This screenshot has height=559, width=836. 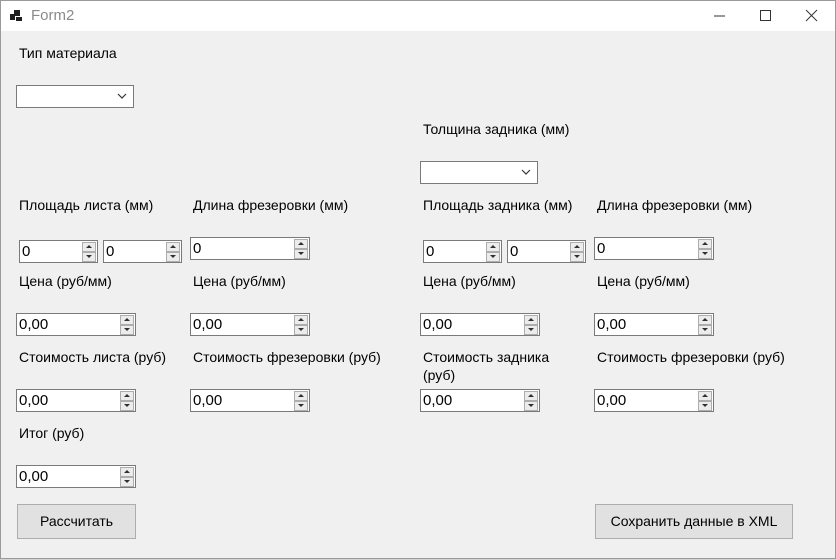 I want to click on price-back-stepper: 0,00, so click(x=480, y=324).